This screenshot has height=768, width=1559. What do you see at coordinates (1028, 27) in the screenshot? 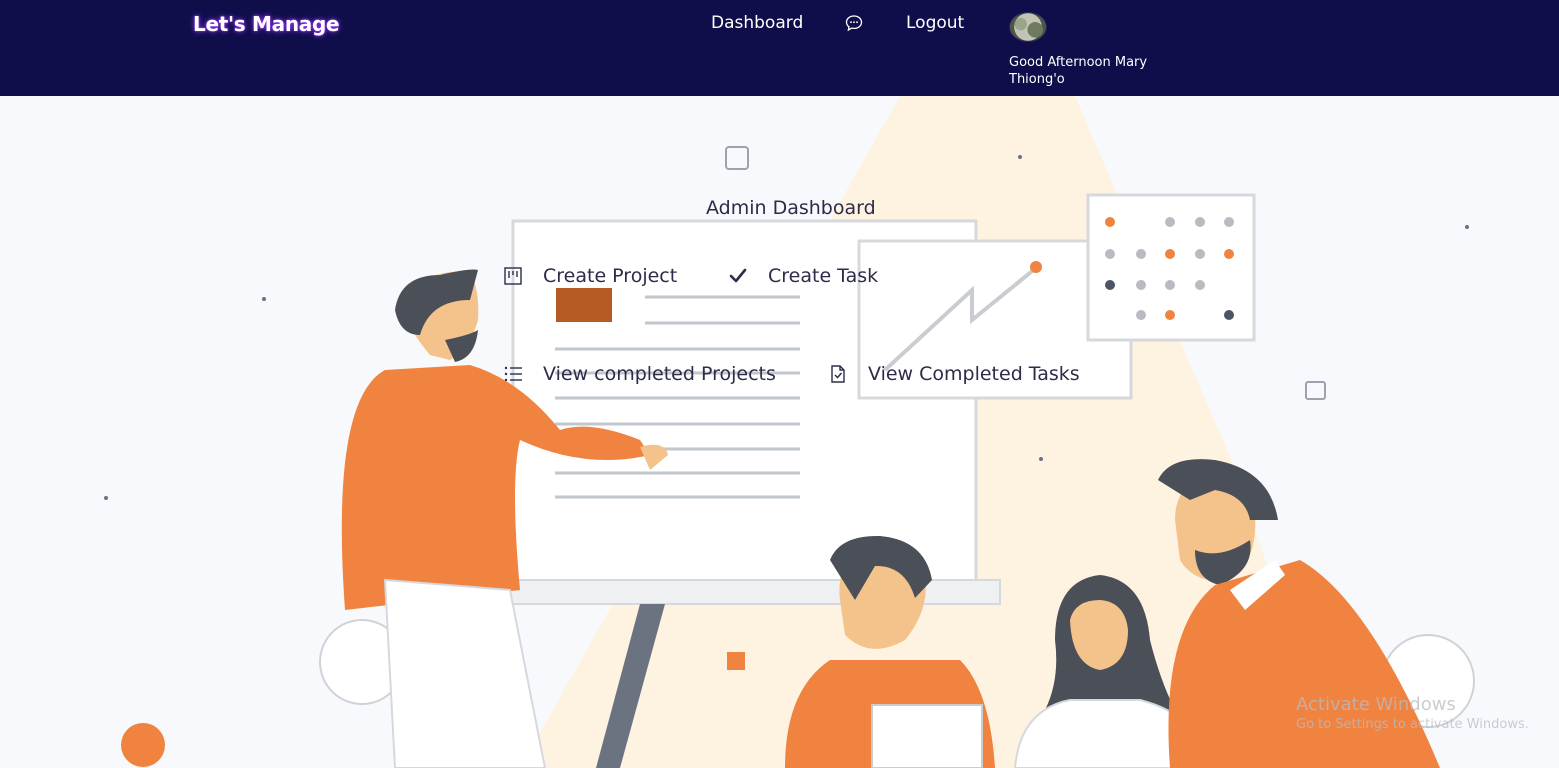
I see `user-avatar` at bounding box center [1028, 27].